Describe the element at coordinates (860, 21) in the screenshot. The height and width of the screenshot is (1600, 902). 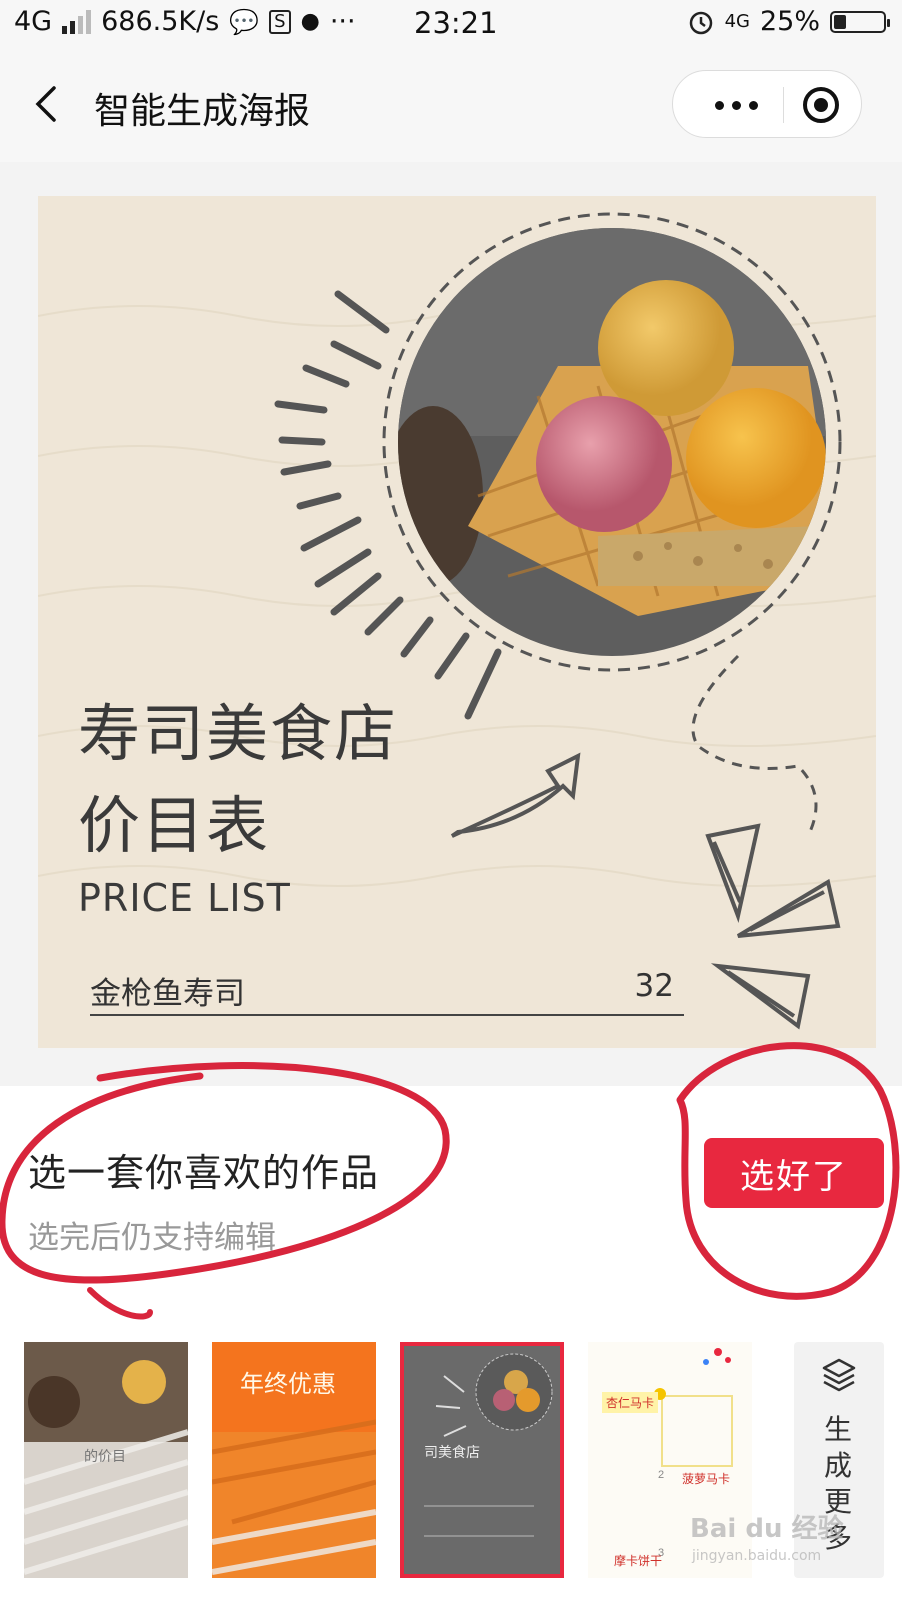
I see `battery-icon` at that location.